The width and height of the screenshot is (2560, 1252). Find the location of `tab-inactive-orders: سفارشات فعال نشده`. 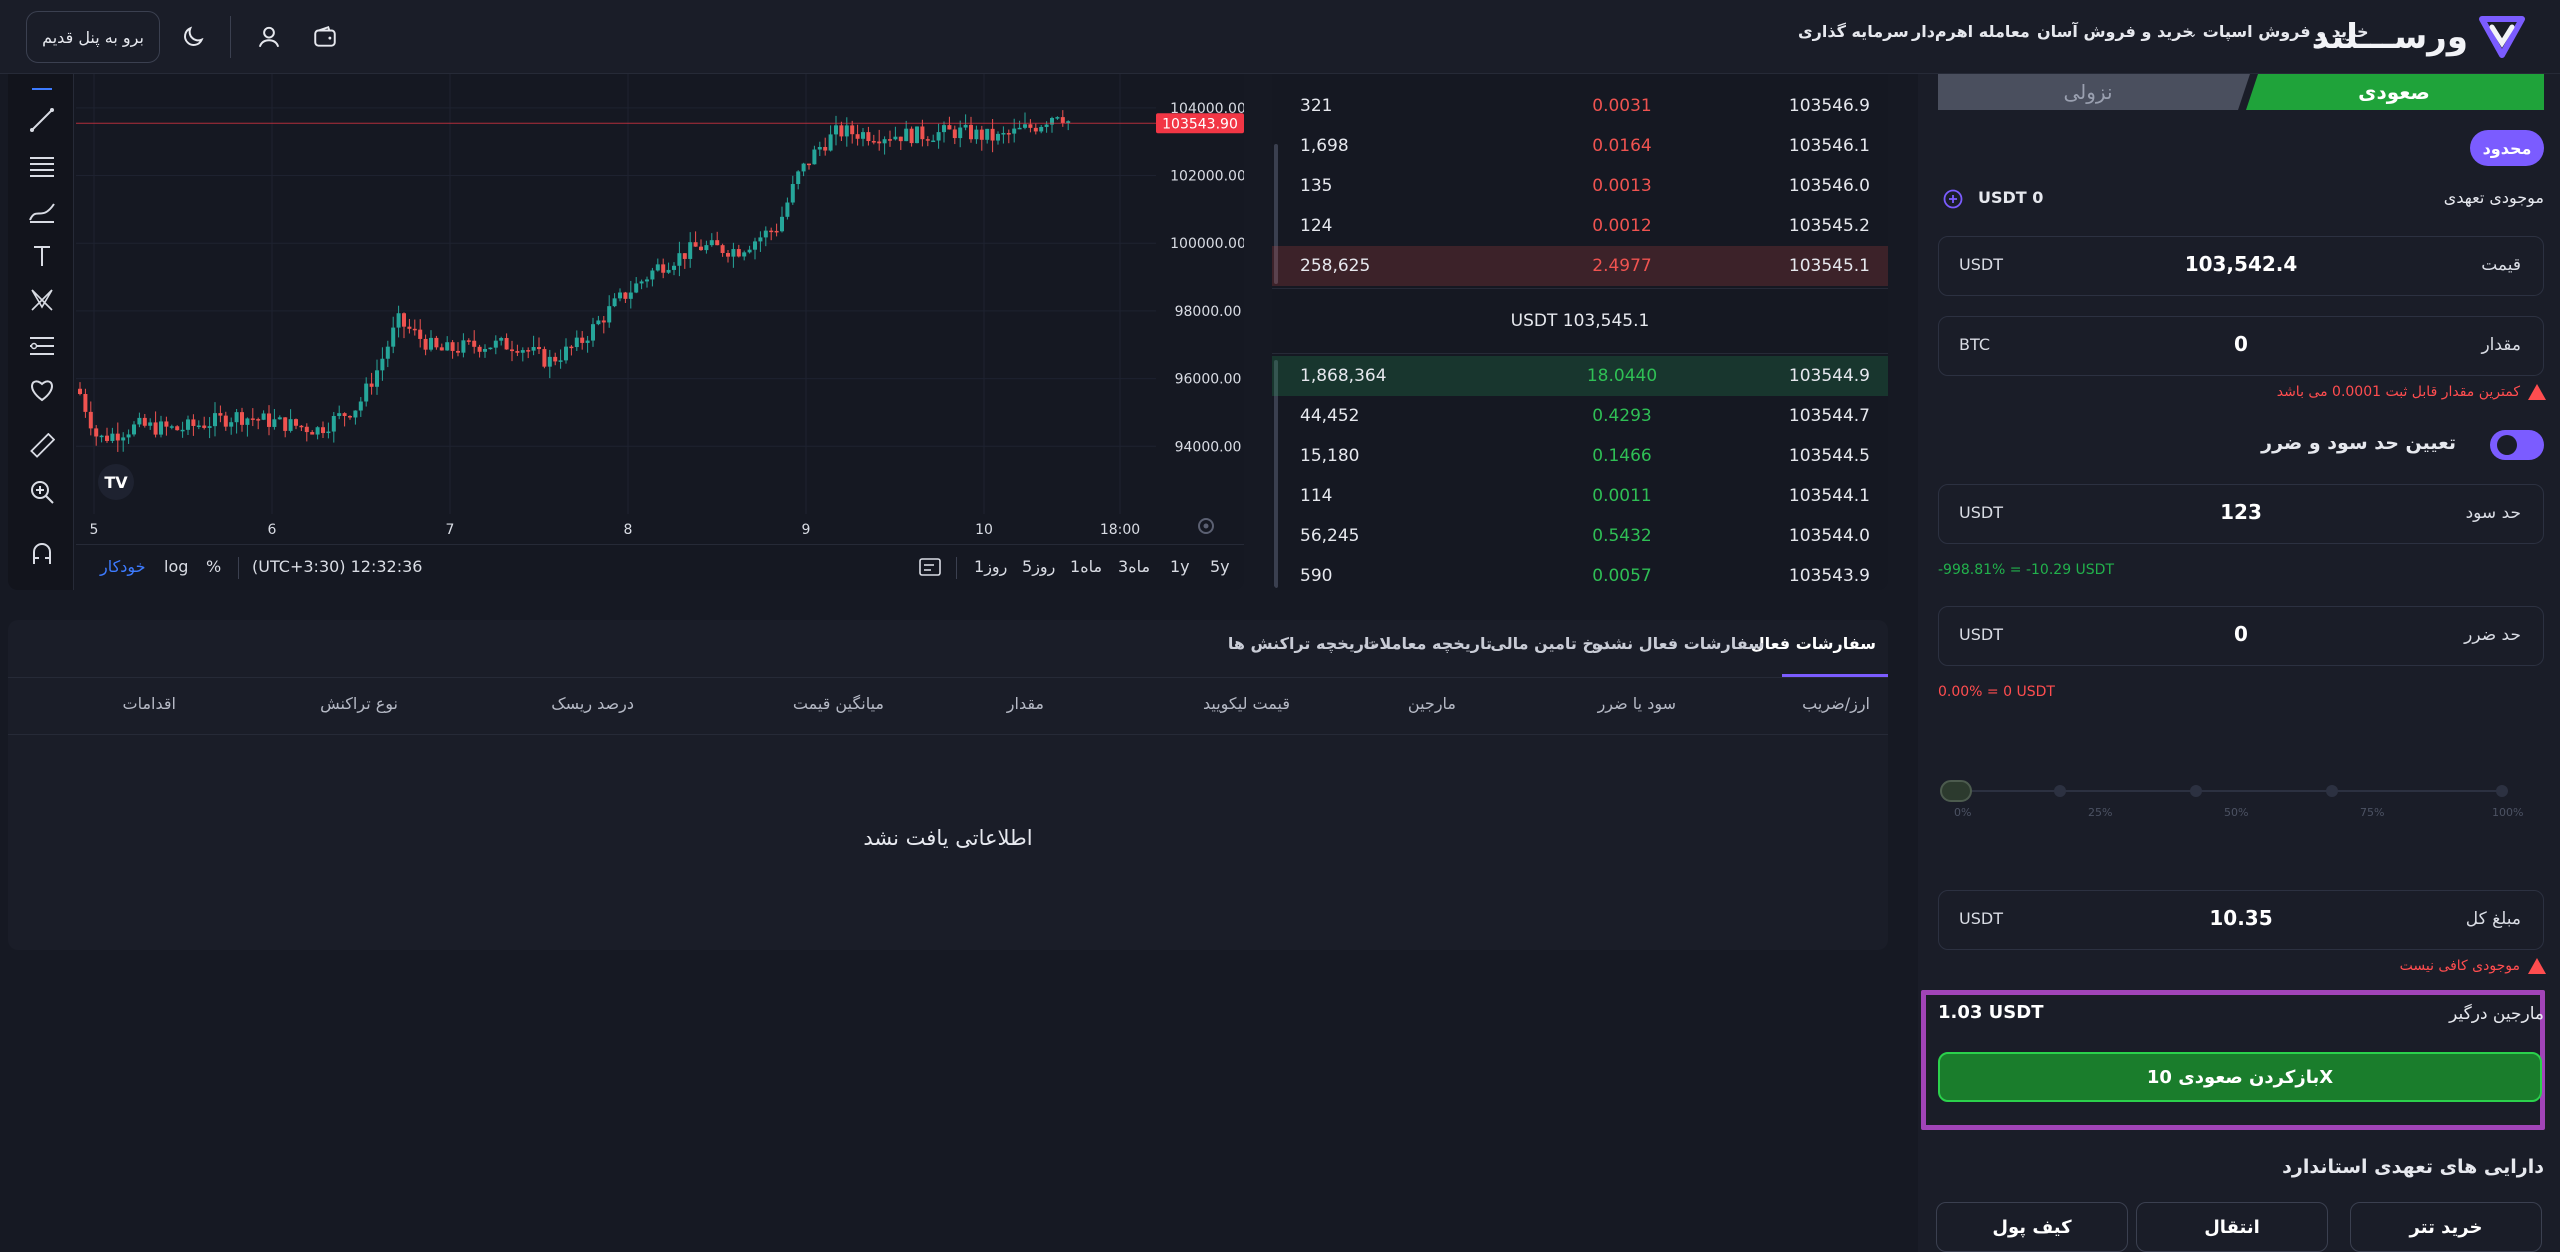

tab-inactive-orders: سفارشات فعال نشده is located at coordinates (1678, 643).